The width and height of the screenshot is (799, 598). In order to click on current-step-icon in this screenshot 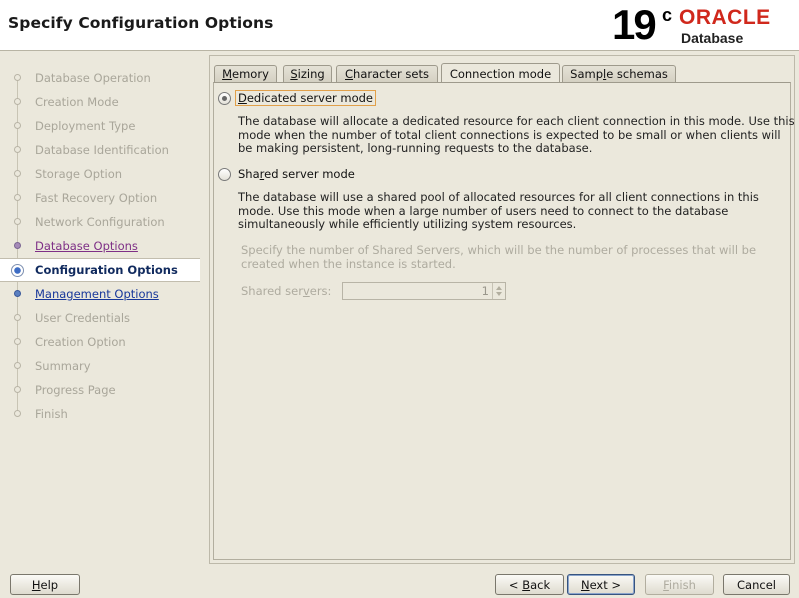, I will do `click(17, 270)`.